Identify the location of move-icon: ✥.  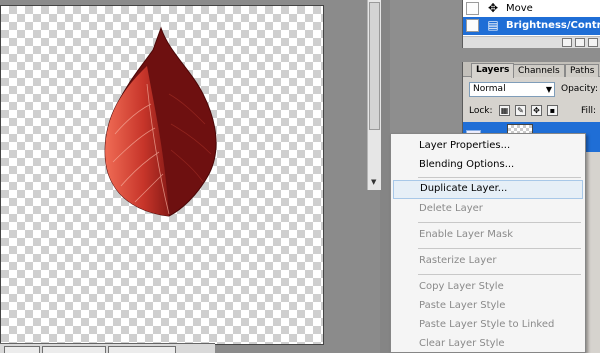
(493, 8).